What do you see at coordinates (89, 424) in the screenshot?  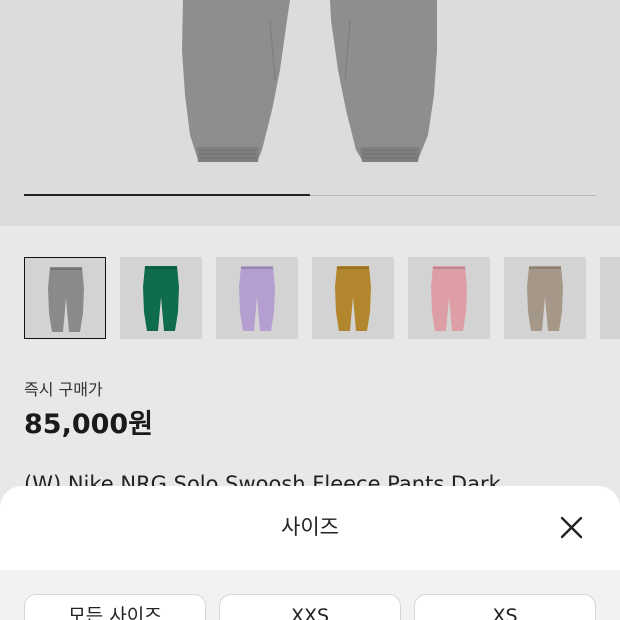 I see `product-price: 85,000원` at bounding box center [89, 424].